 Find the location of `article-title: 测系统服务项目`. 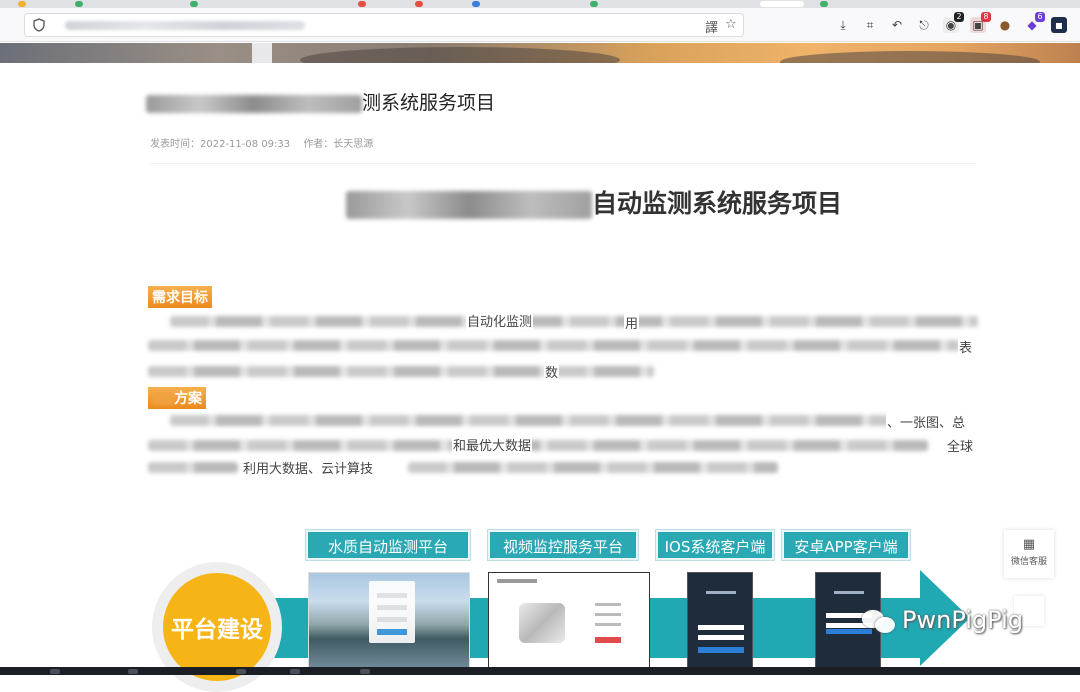

article-title: 测系统服务项目 is located at coordinates (320, 101).